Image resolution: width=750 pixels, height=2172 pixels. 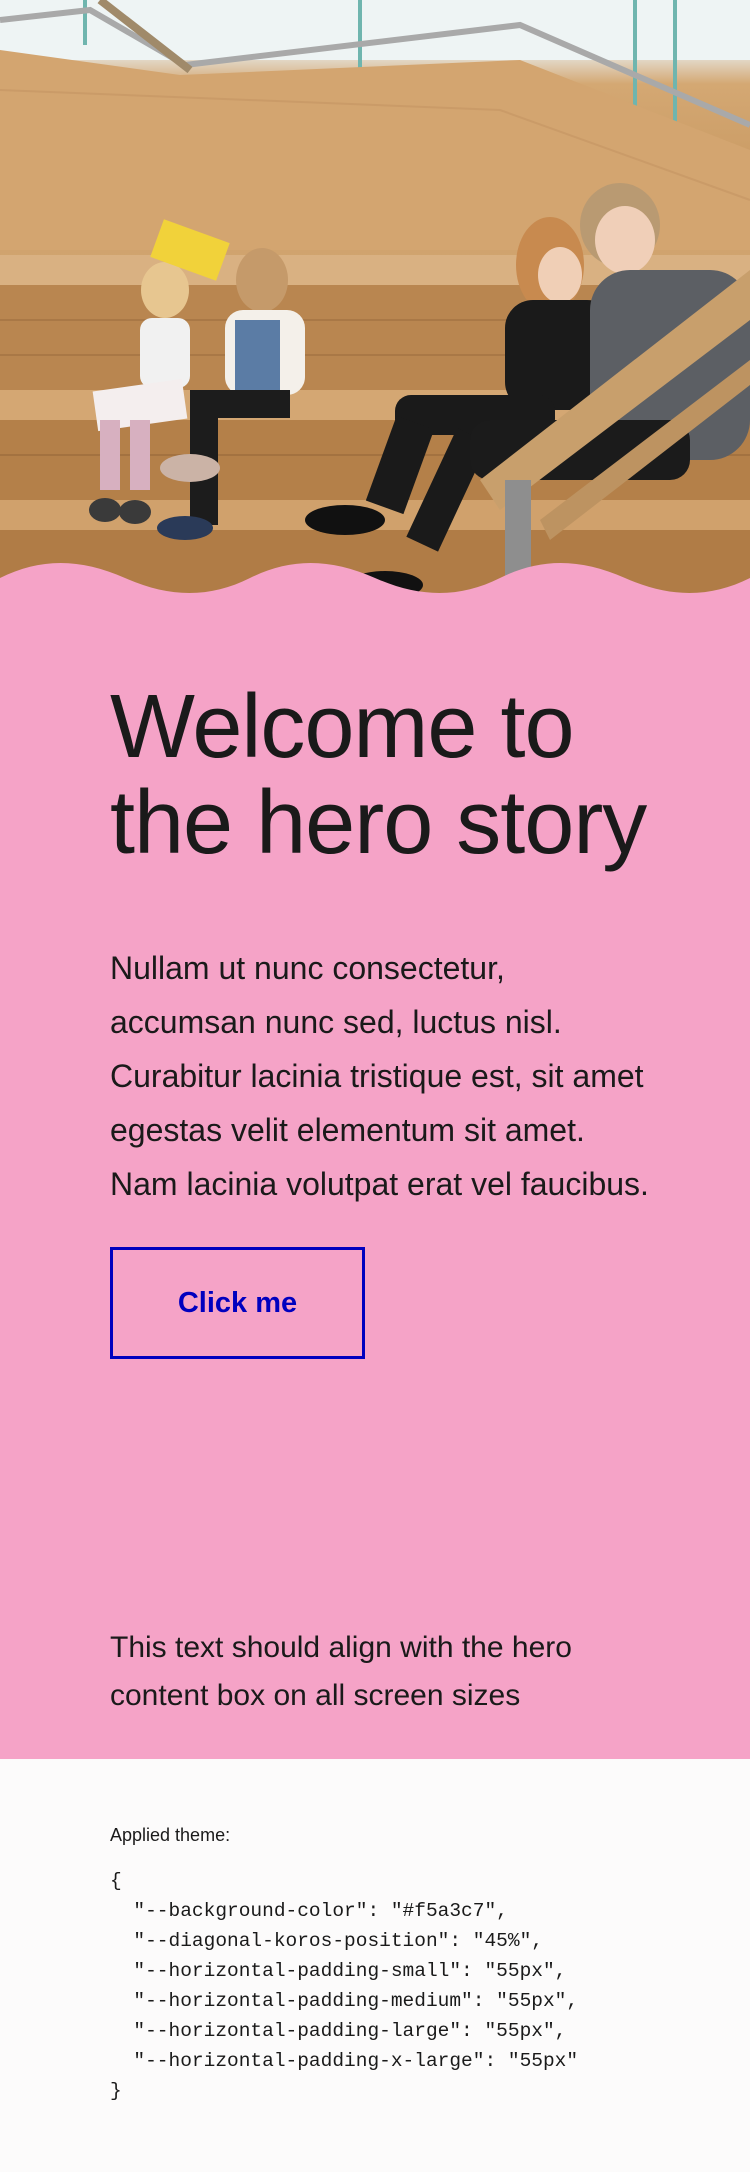 What do you see at coordinates (170, 1835) in the screenshot?
I see `theme-label: Applied theme:` at bounding box center [170, 1835].